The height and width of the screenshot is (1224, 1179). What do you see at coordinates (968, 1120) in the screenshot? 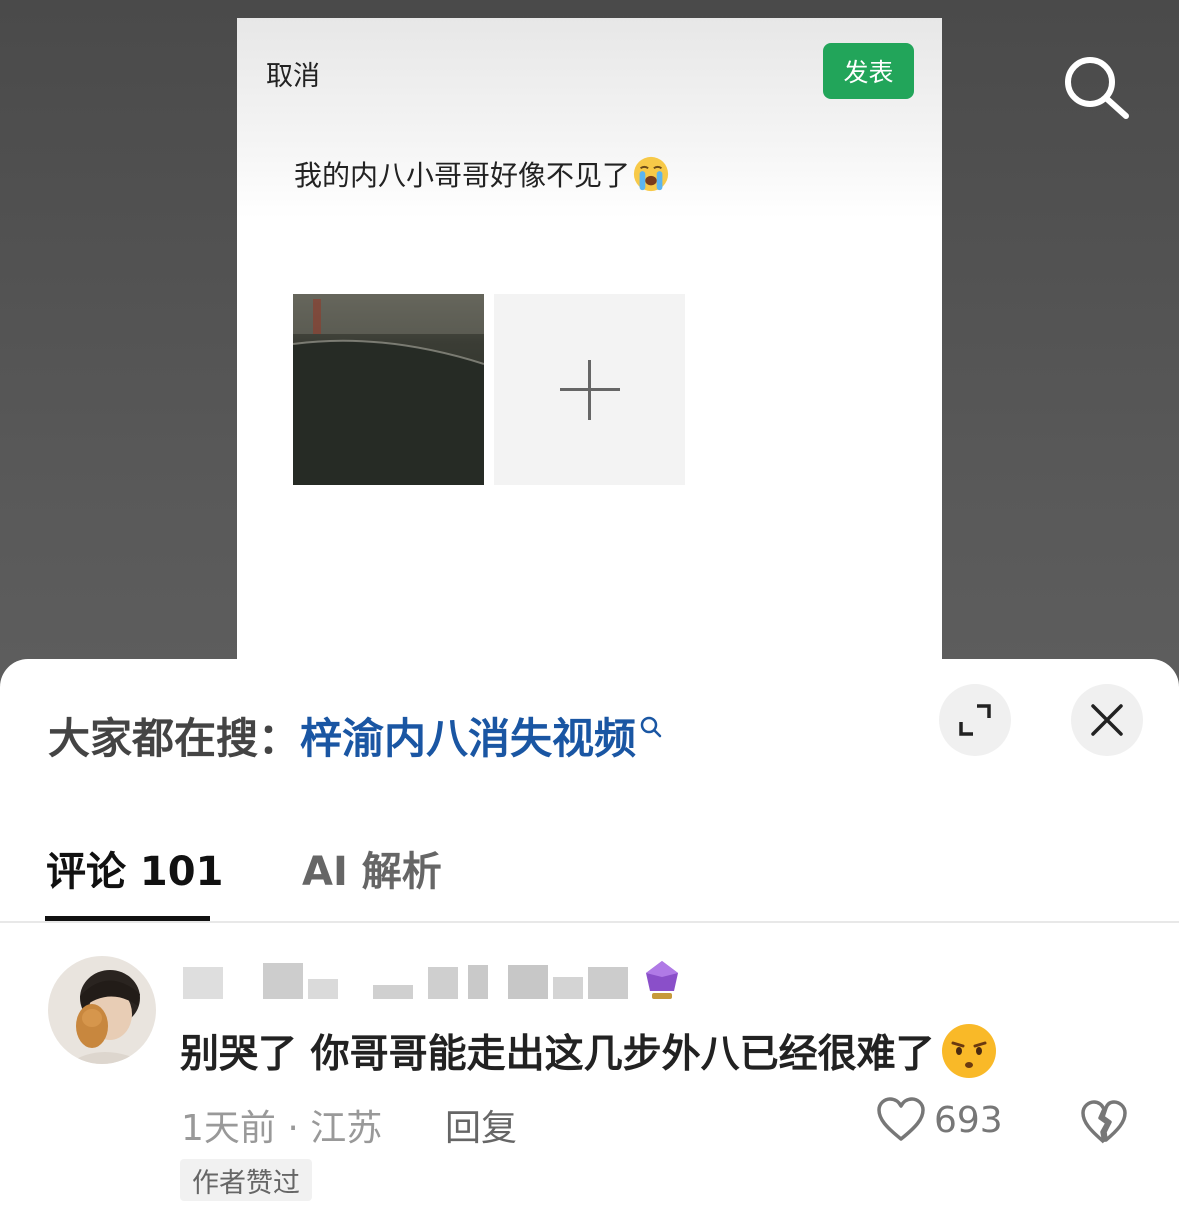
I see `like-count: 693` at bounding box center [968, 1120].